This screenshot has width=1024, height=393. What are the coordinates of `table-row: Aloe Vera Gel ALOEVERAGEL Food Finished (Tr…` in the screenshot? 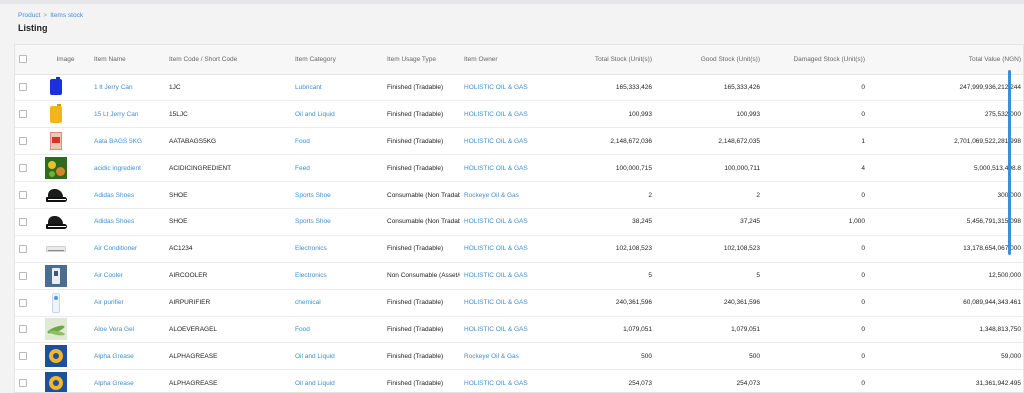 It's located at (519, 330).